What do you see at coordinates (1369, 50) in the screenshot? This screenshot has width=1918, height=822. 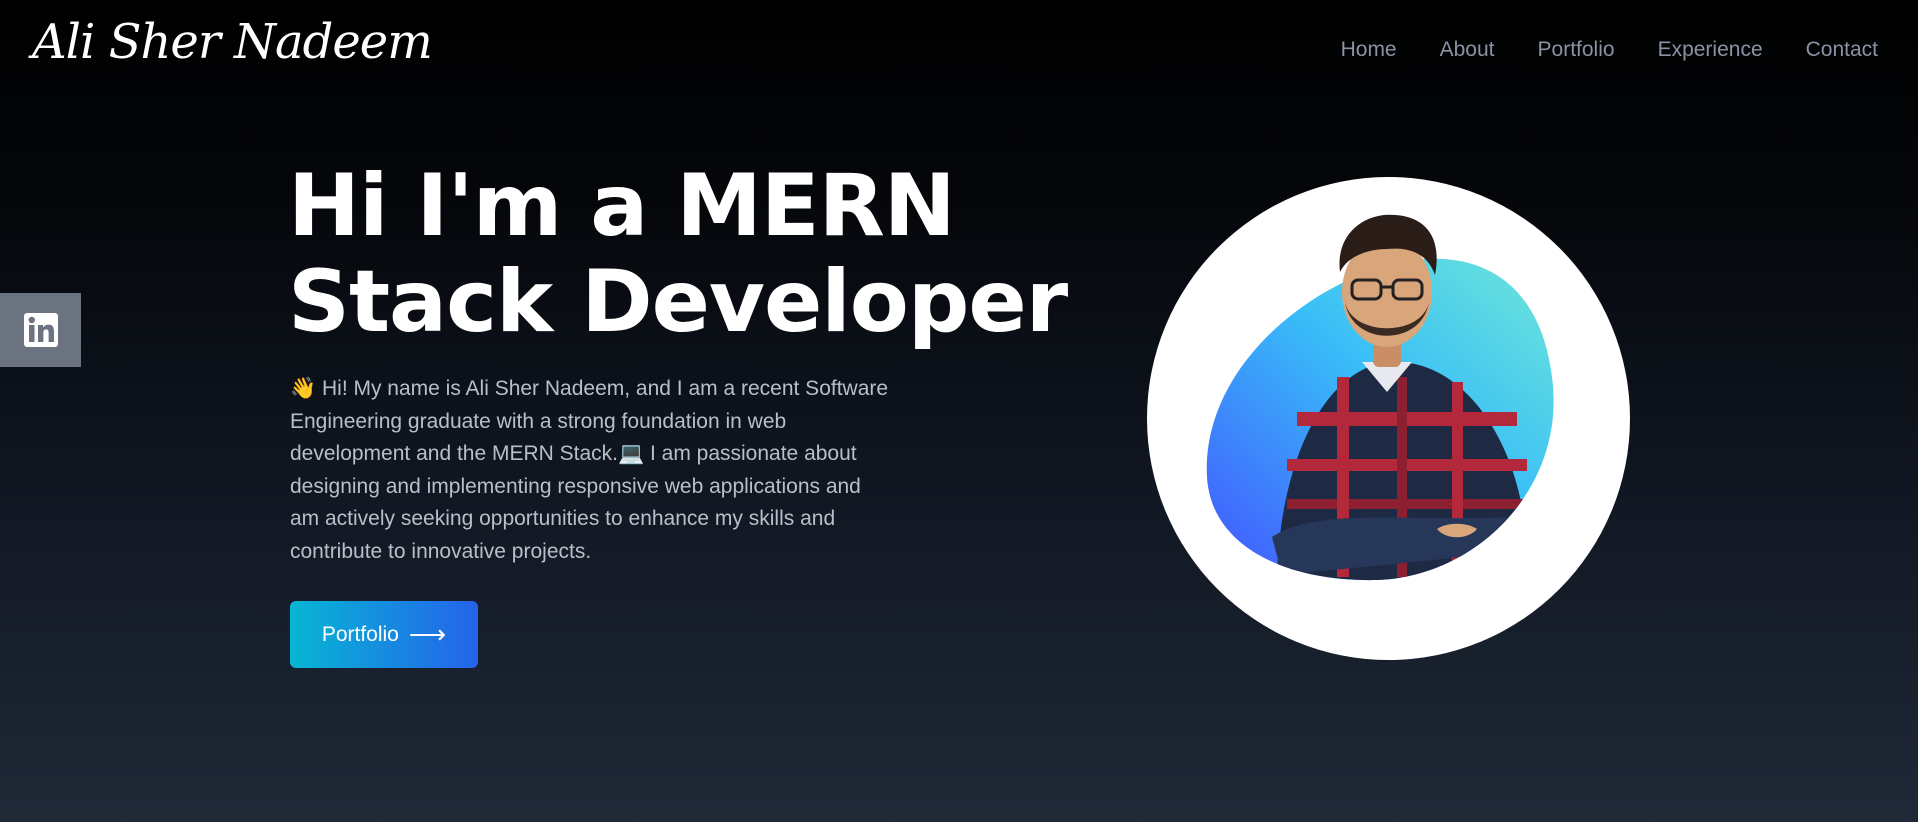 I see `nav-link-home: Home` at bounding box center [1369, 50].